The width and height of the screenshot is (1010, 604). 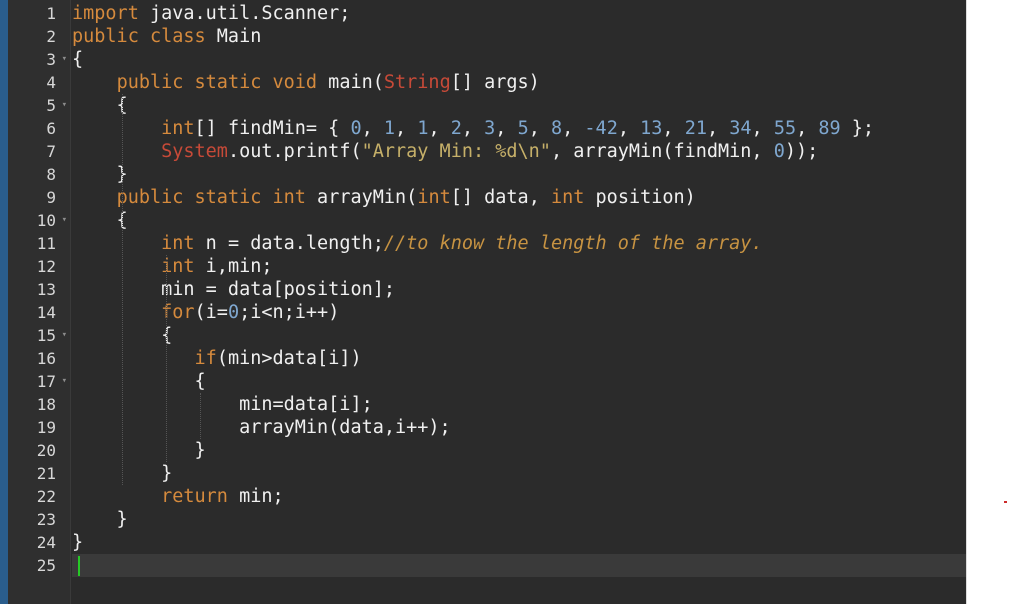 What do you see at coordinates (519, 404) in the screenshot?
I see `code-line: min=data[i];` at bounding box center [519, 404].